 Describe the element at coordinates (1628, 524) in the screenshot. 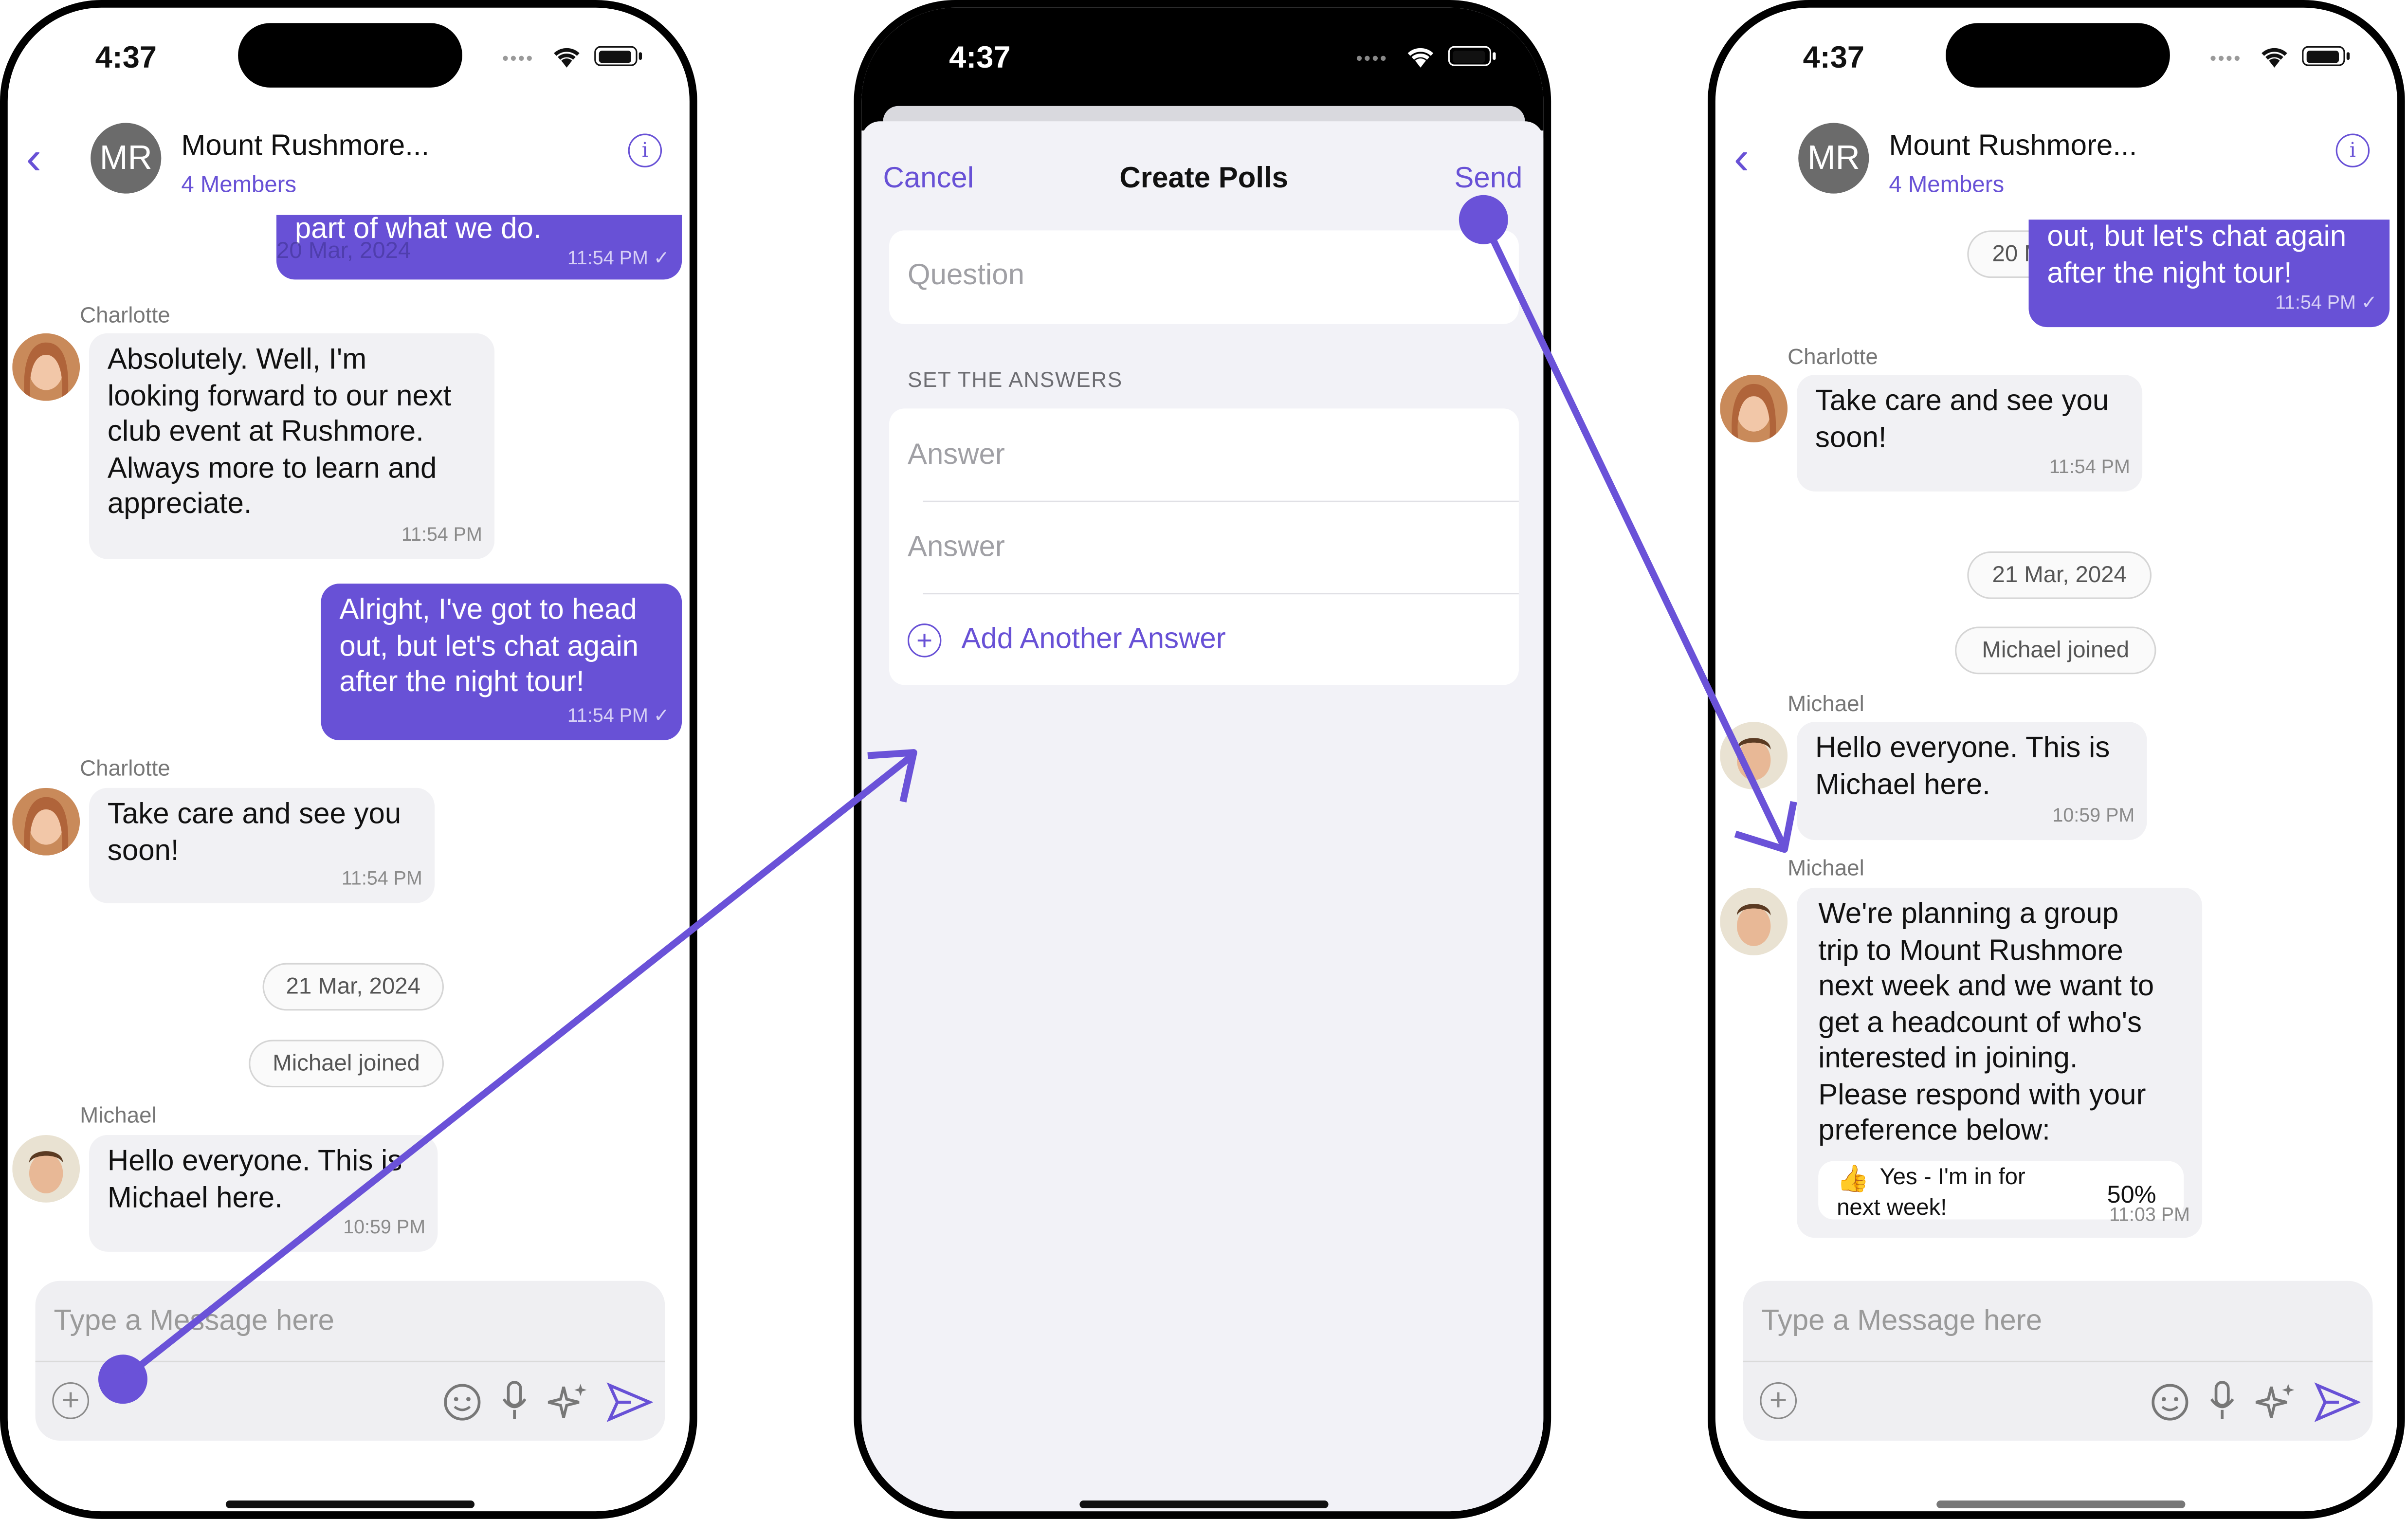

I see `arrow-send-to-result` at that location.